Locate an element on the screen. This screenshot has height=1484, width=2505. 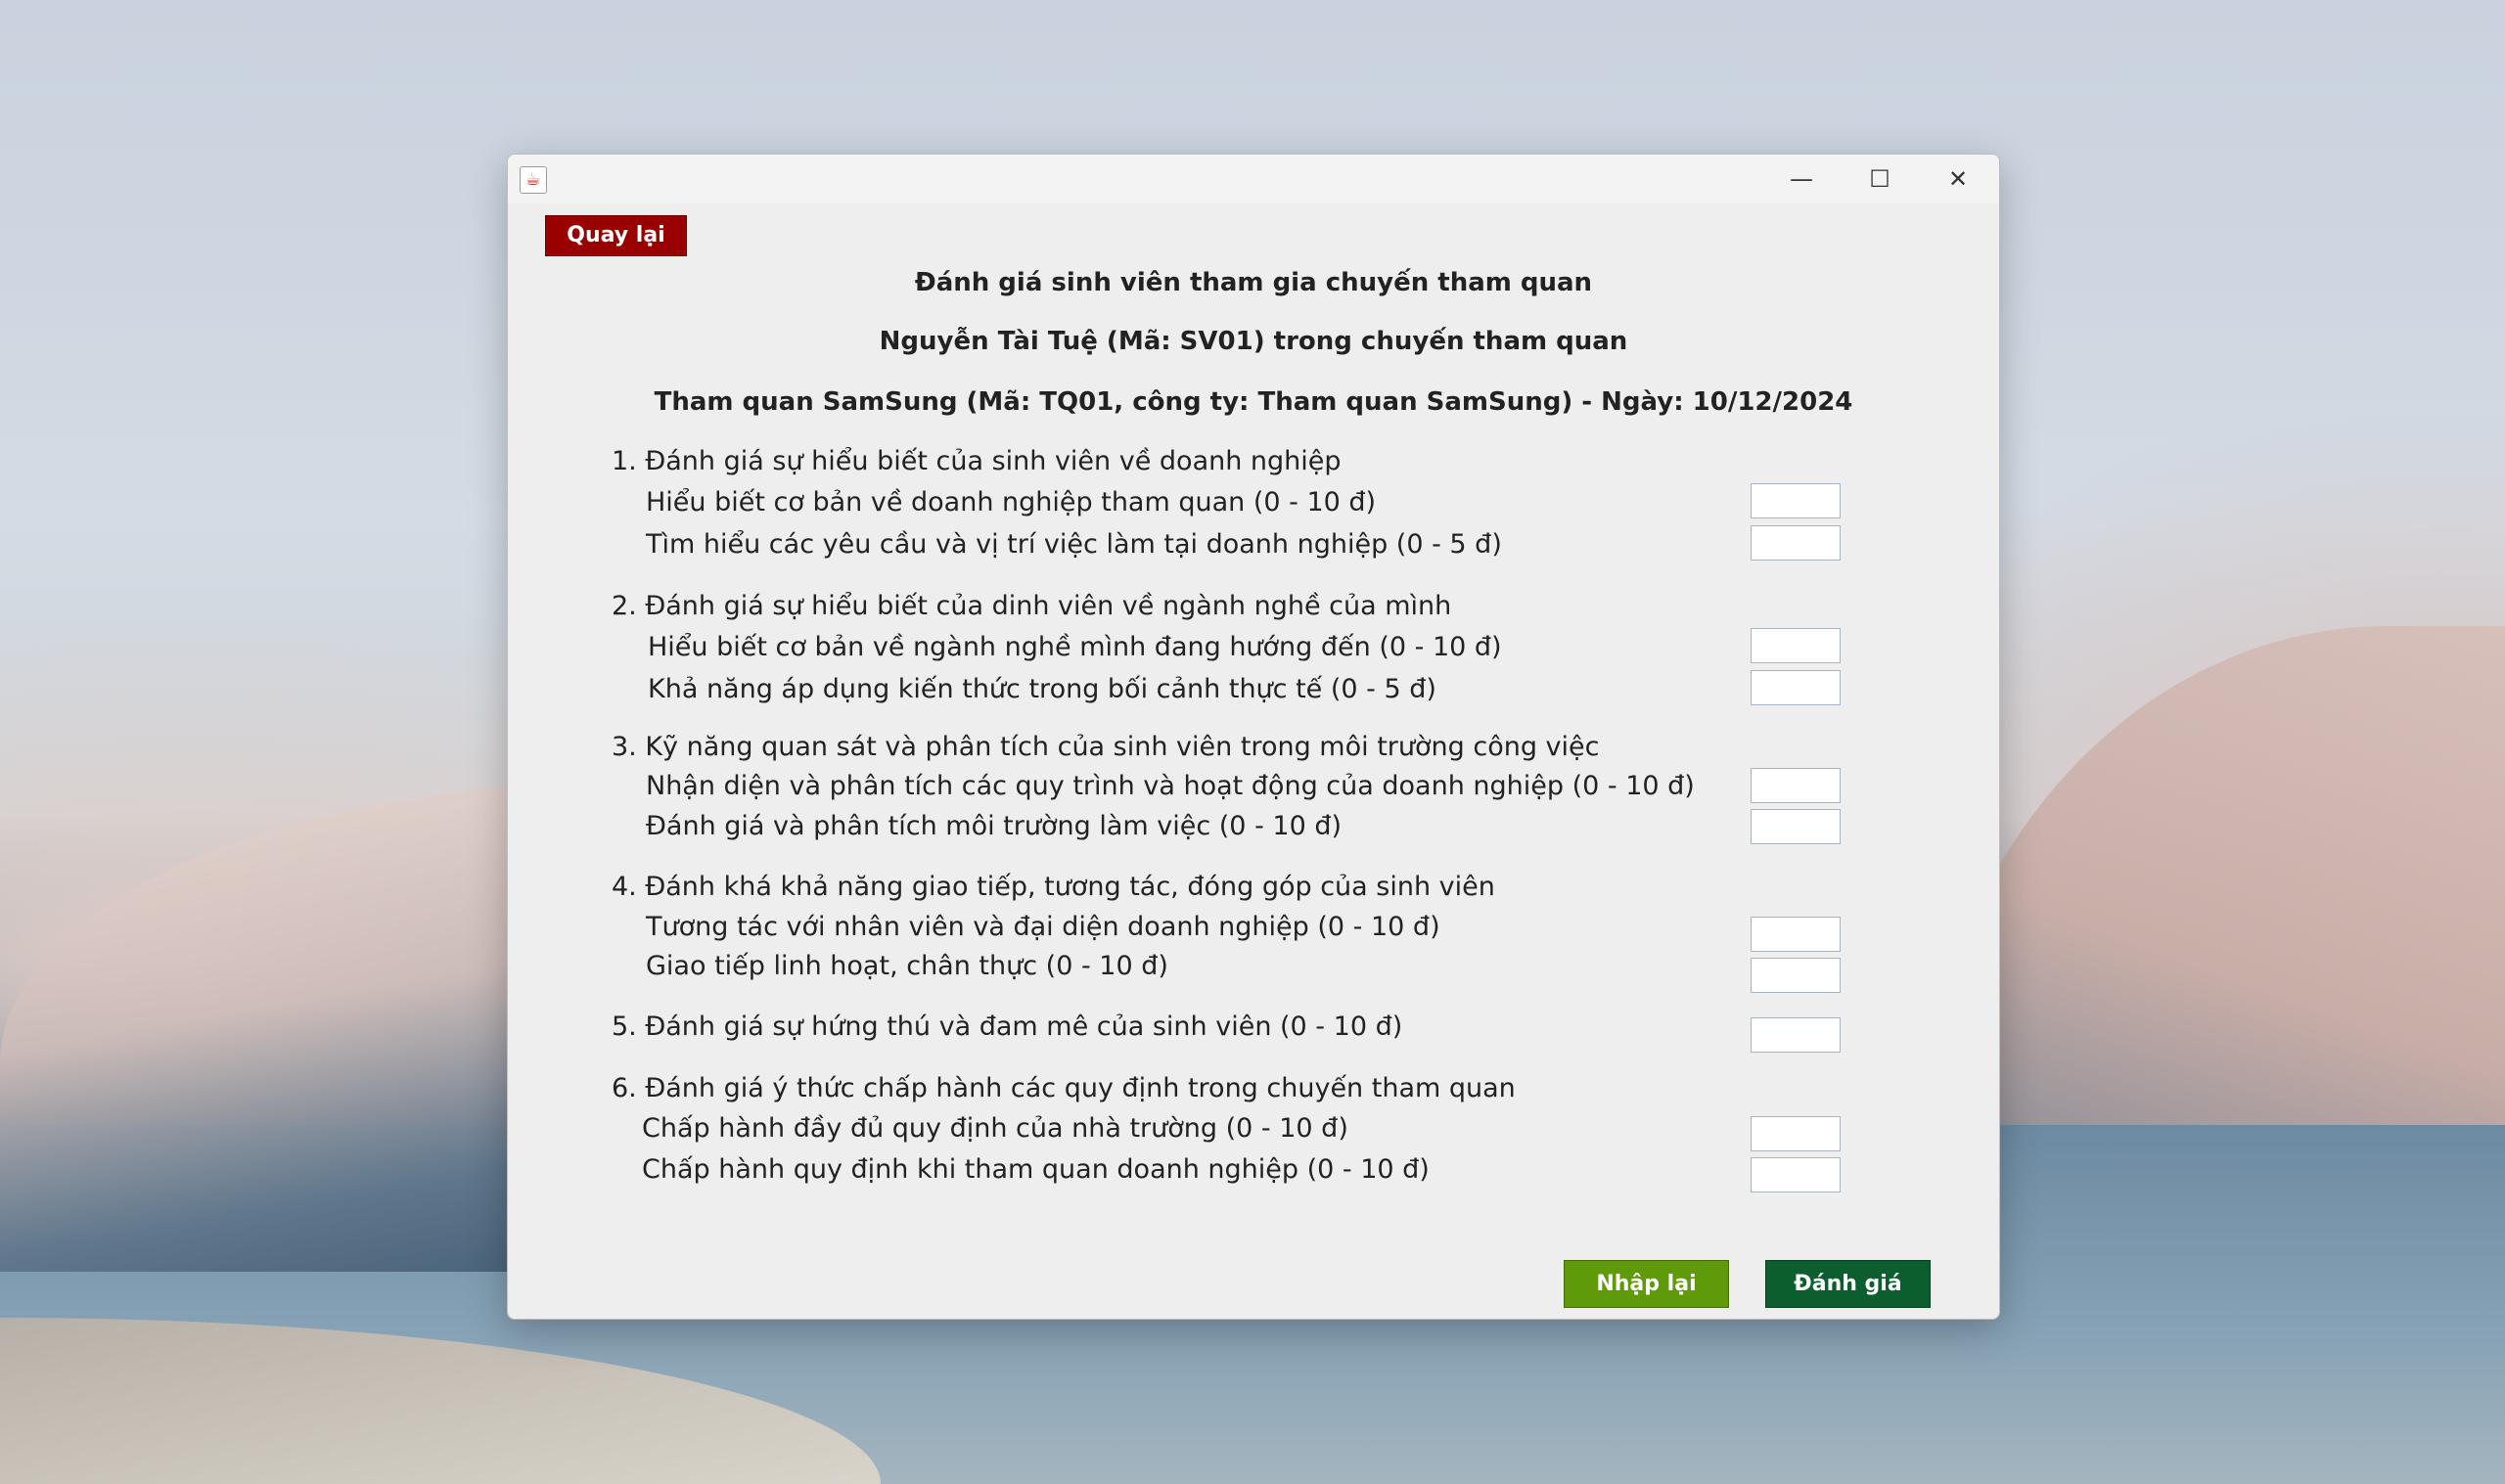
criterion-2-1-score-input is located at coordinates (1796, 645).